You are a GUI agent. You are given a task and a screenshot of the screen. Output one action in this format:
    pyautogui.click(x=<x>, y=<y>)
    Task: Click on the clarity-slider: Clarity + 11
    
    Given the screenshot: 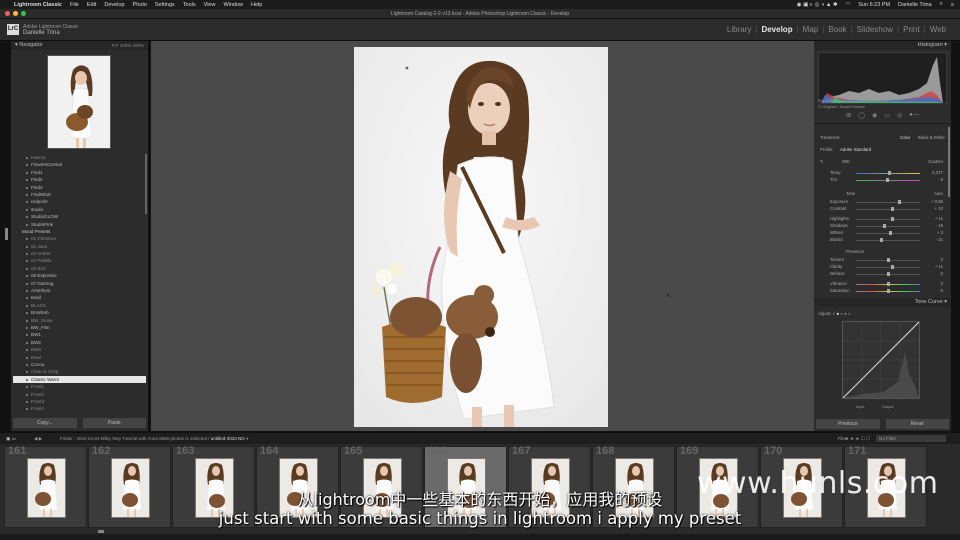 What is the action you would take?
    pyautogui.click(x=882, y=267)
    